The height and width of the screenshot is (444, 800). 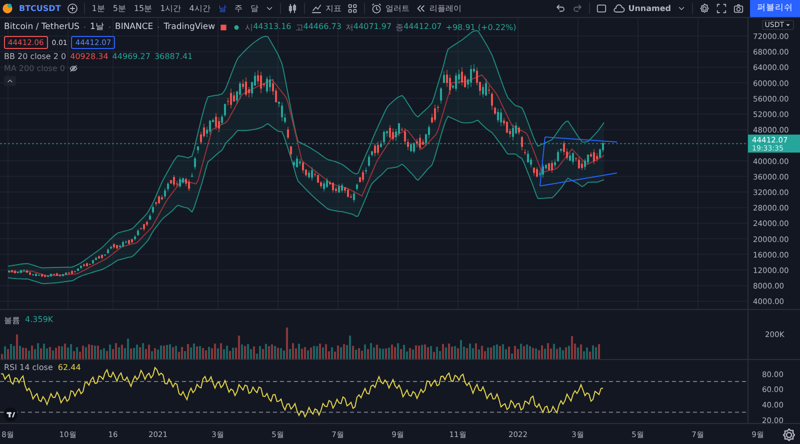 What do you see at coordinates (12, 320) in the screenshot?
I see `volume-label: 볼륨` at bounding box center [12, 320].